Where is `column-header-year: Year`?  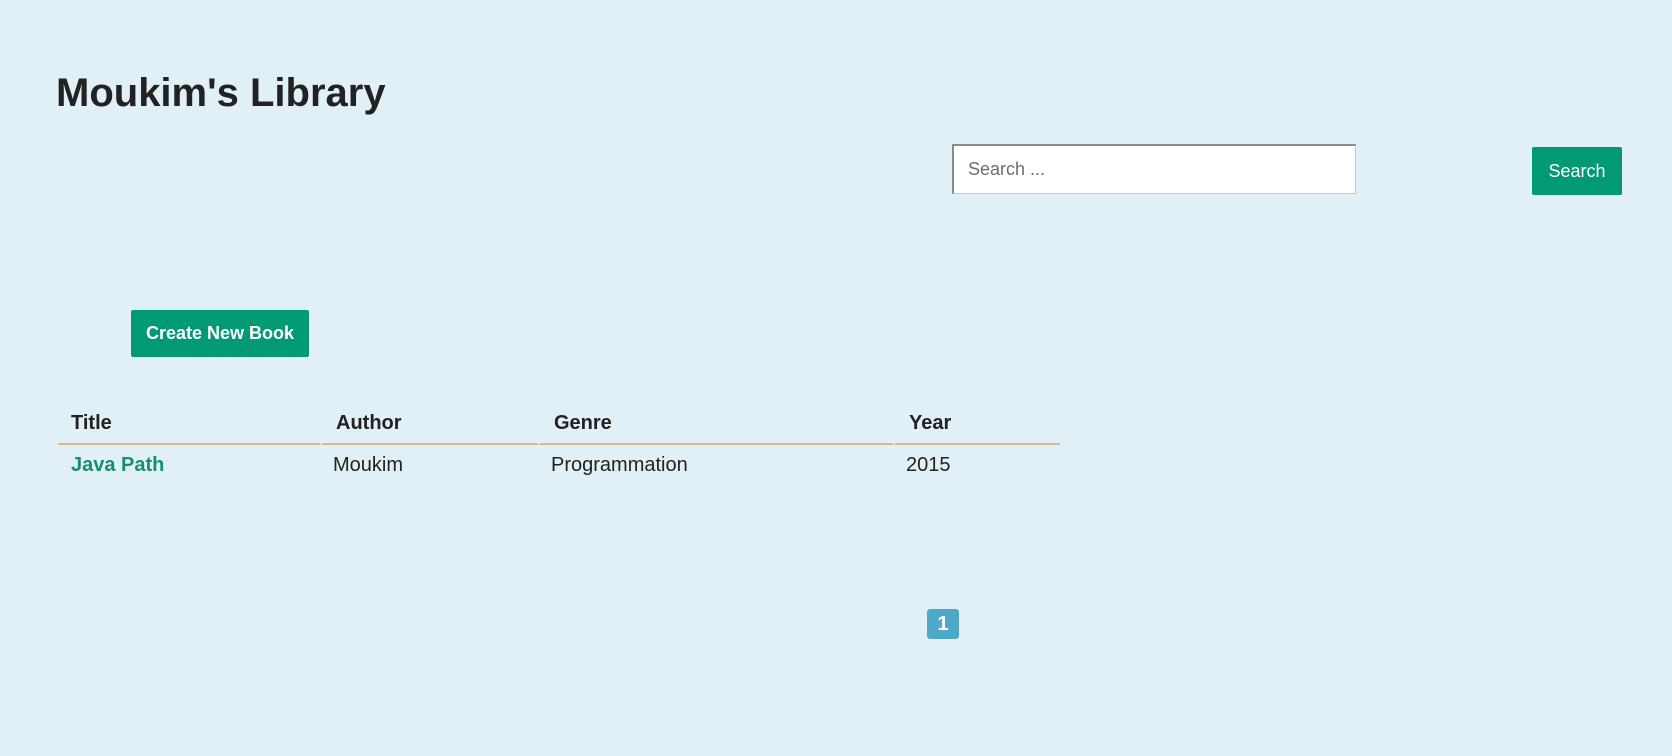 column-header-year: Year is located at coordinates (976, 425).